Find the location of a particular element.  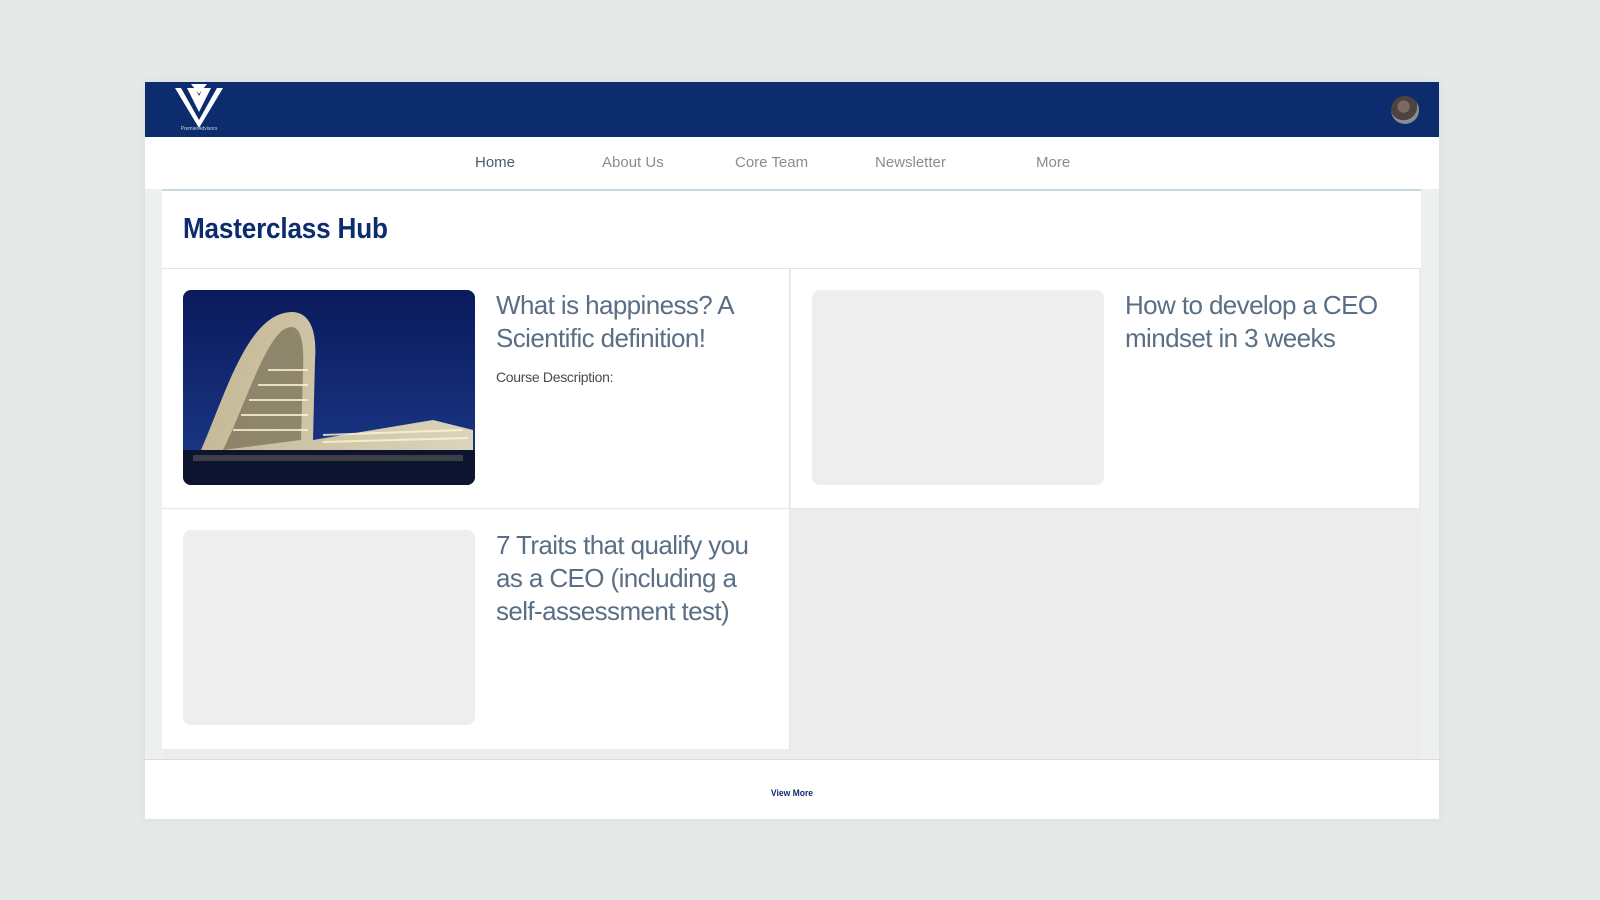

main-nav: Home About Us Core Team Newsletter More is located at coordinates (792, 163).